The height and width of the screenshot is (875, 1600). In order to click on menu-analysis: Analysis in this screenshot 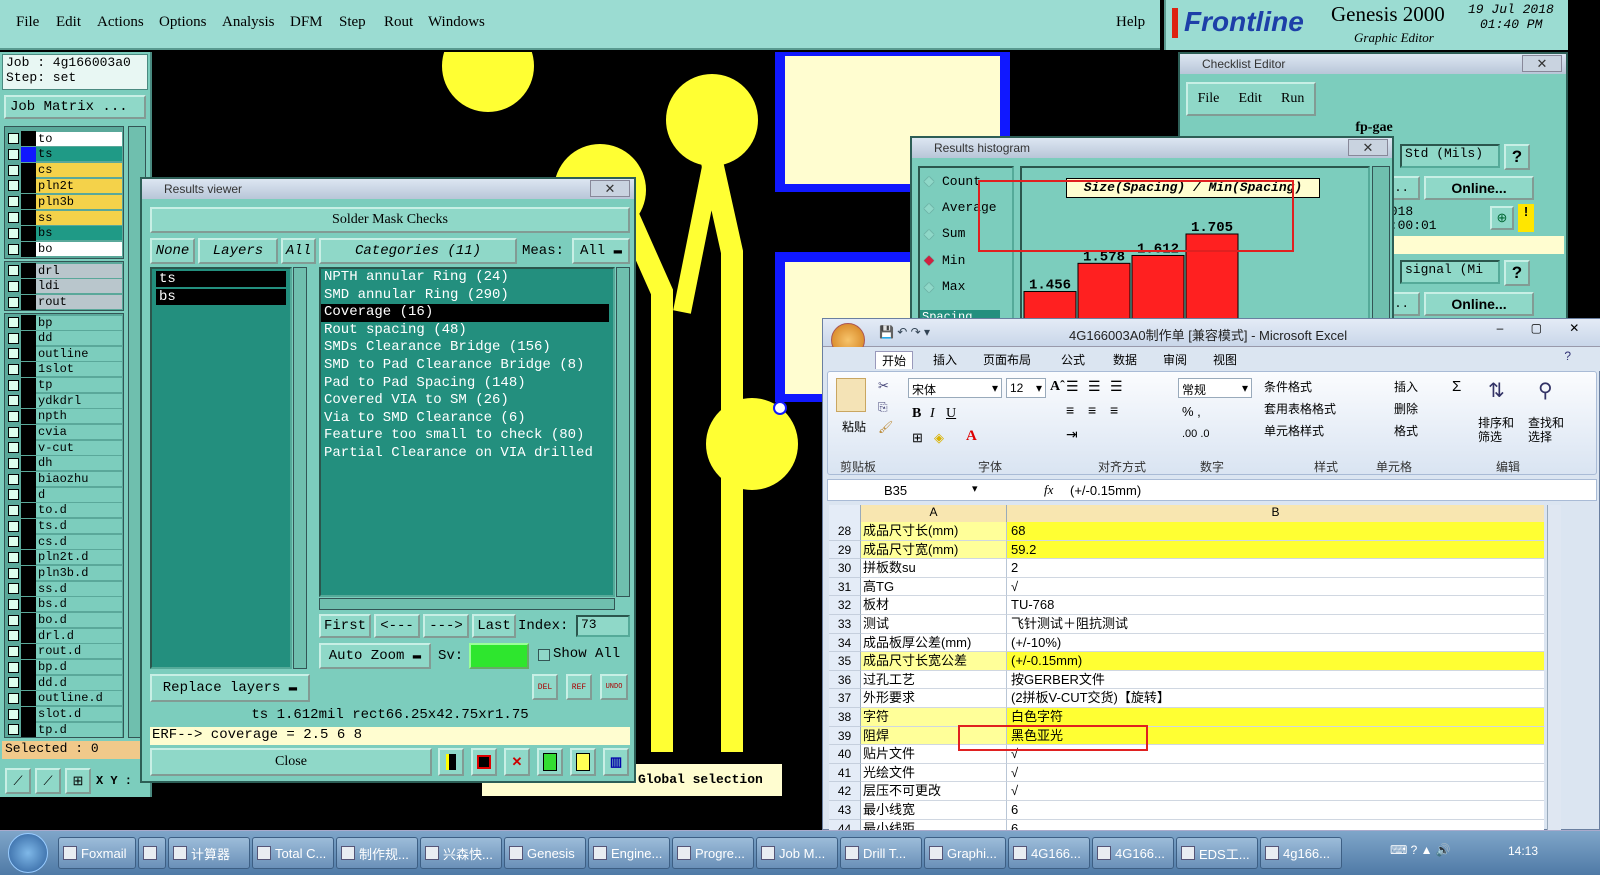, I will do `click(248, 22)`.